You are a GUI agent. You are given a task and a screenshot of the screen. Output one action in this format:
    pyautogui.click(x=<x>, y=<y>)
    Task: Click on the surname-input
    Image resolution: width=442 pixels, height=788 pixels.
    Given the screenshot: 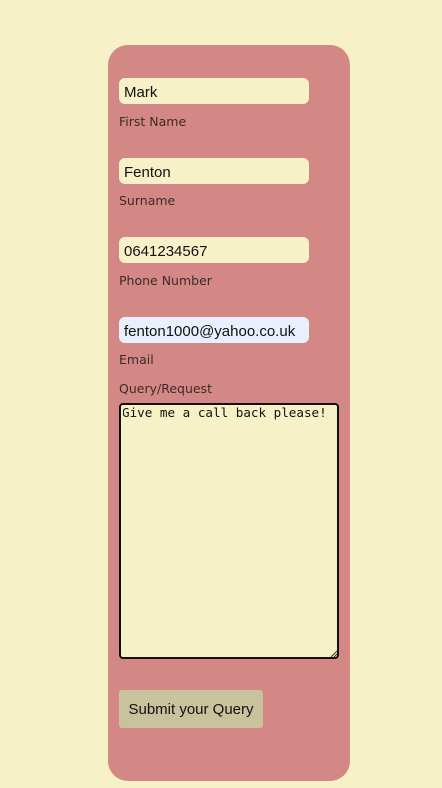 What is the action you would take?
    pyautogui.click(x=214, y=171)
    